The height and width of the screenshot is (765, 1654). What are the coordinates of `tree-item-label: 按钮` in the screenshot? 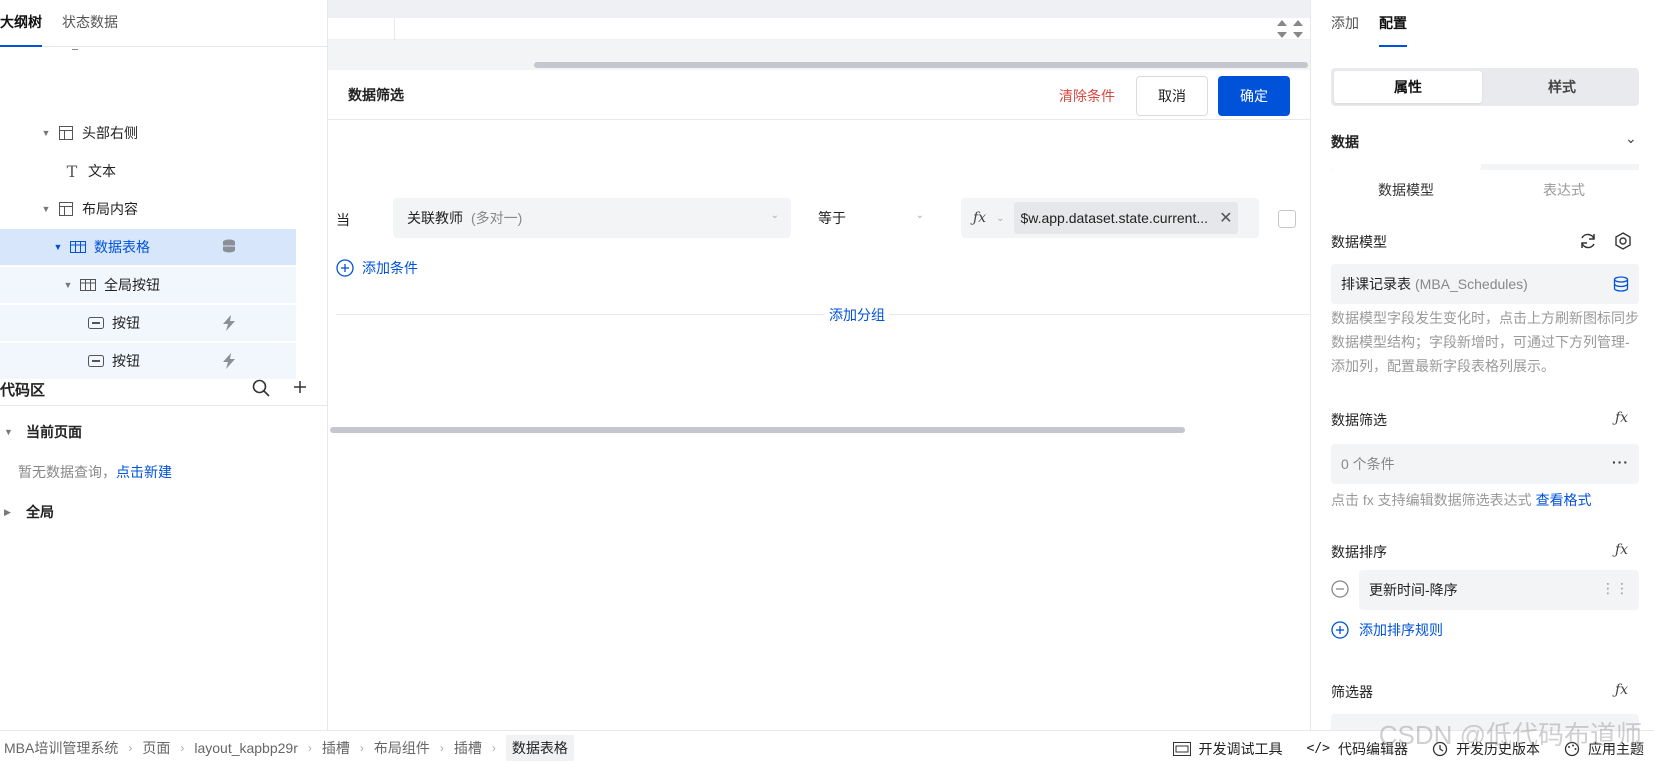 It's located at (126, 323).